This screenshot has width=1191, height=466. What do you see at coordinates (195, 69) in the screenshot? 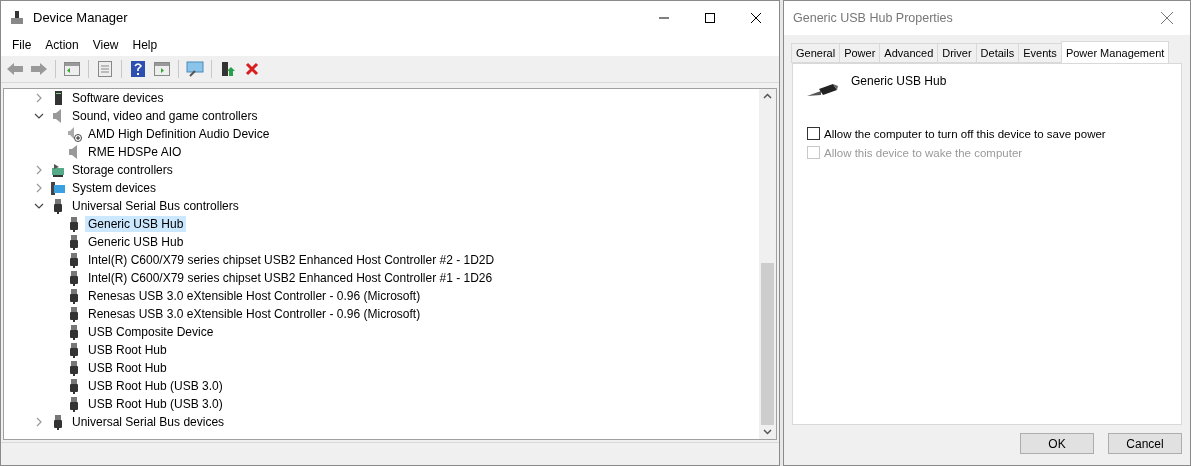
I see `scan-monitor-button` at bounding box center [195, 69].